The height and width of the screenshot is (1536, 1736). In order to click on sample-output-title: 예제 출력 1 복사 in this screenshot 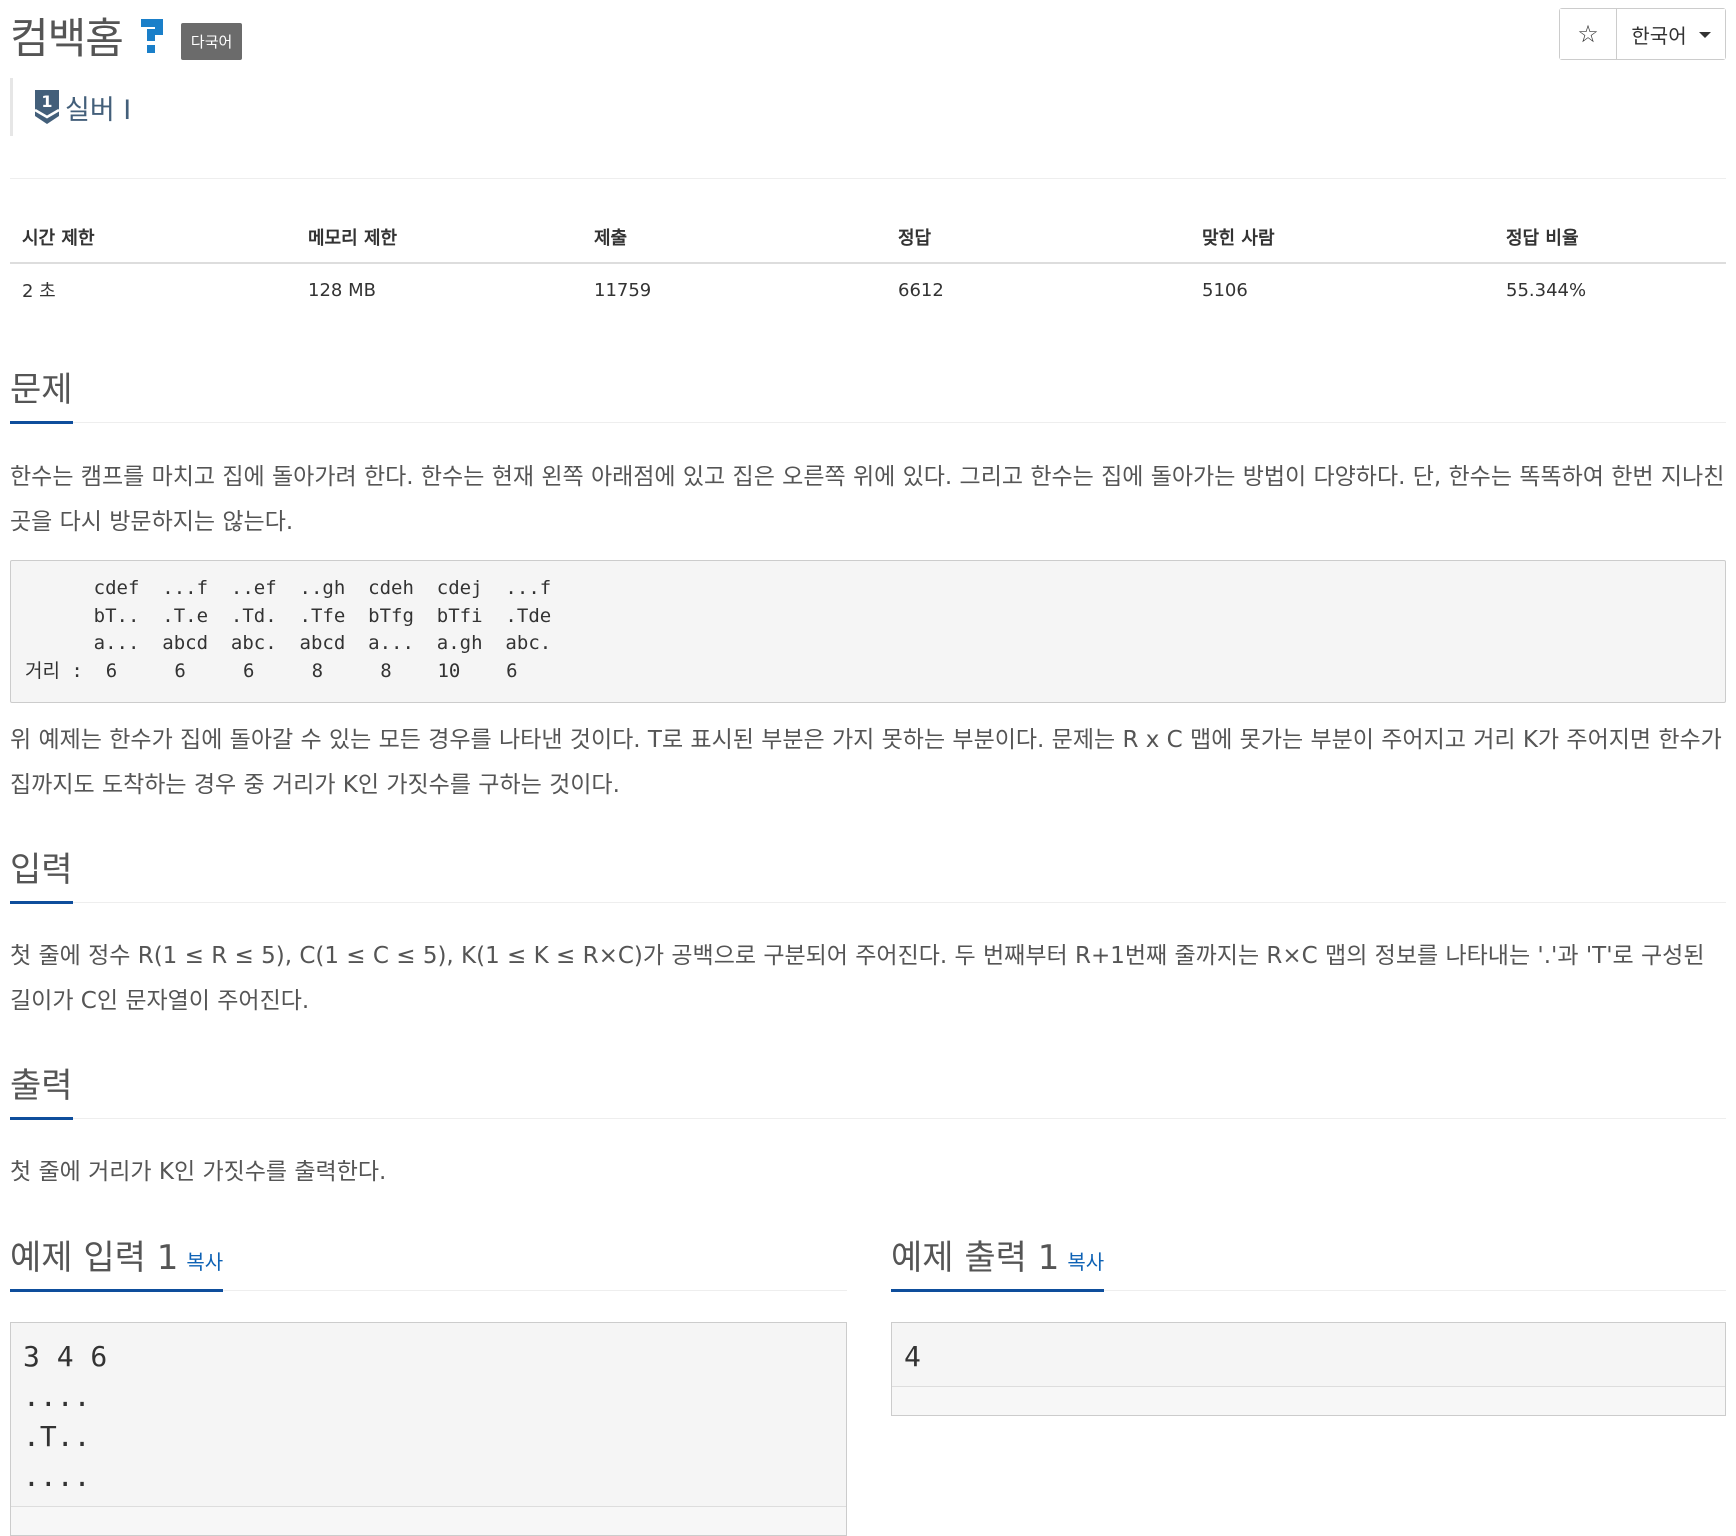, I will do `click(998, 1261)`.